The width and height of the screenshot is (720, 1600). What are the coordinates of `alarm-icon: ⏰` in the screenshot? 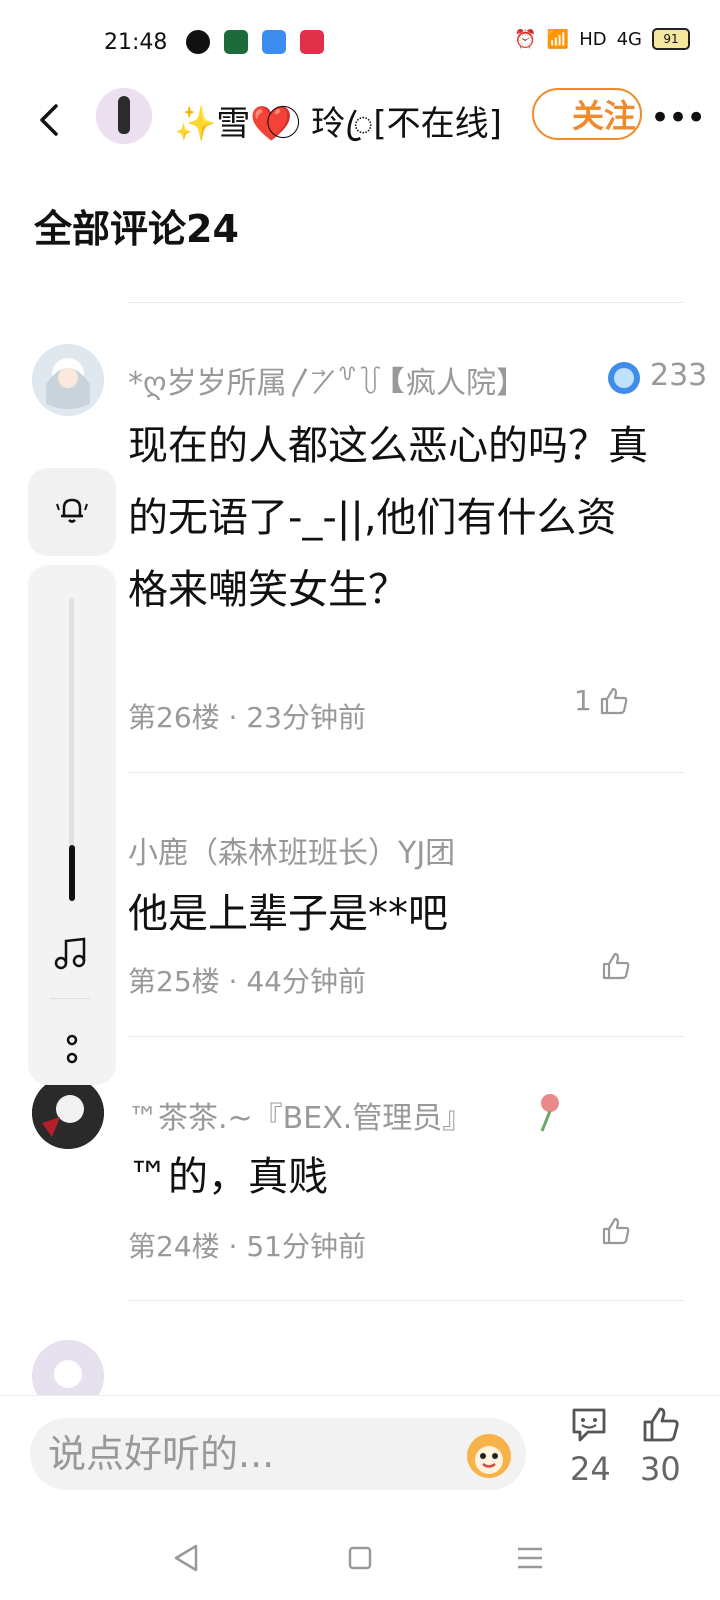 It's located at (525, 39).